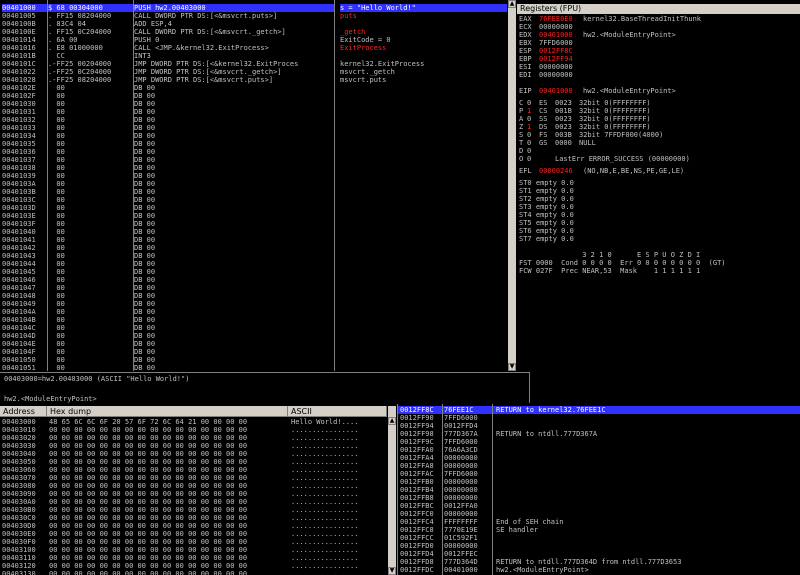 This screenshot has height=575, width=800. I want to click on disasm-row: 00401038 00 DB 00, so click(253, 168).